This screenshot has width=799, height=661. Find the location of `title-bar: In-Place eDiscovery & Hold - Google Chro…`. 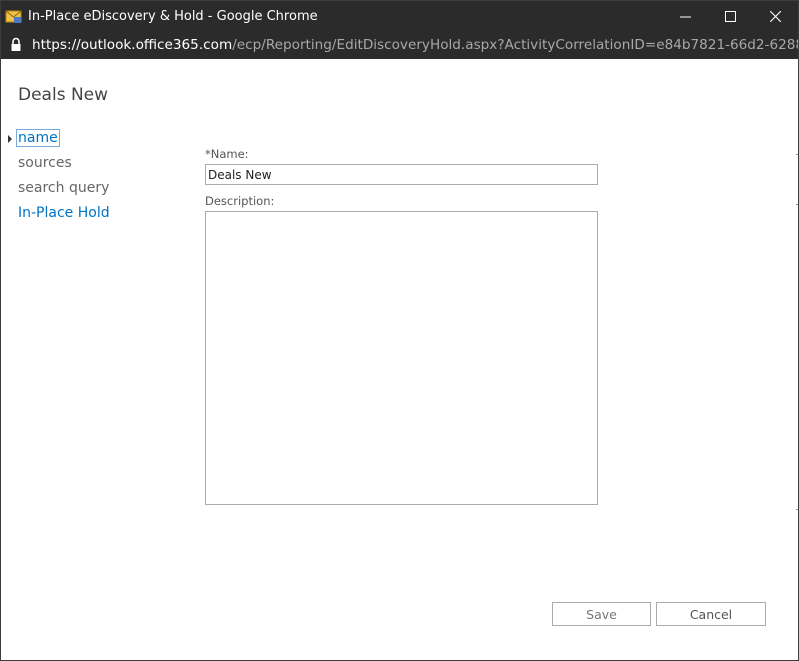

title-bar: In-Place eDiscovery & Hold - Google Chro… is located at coordinates (399, 17).